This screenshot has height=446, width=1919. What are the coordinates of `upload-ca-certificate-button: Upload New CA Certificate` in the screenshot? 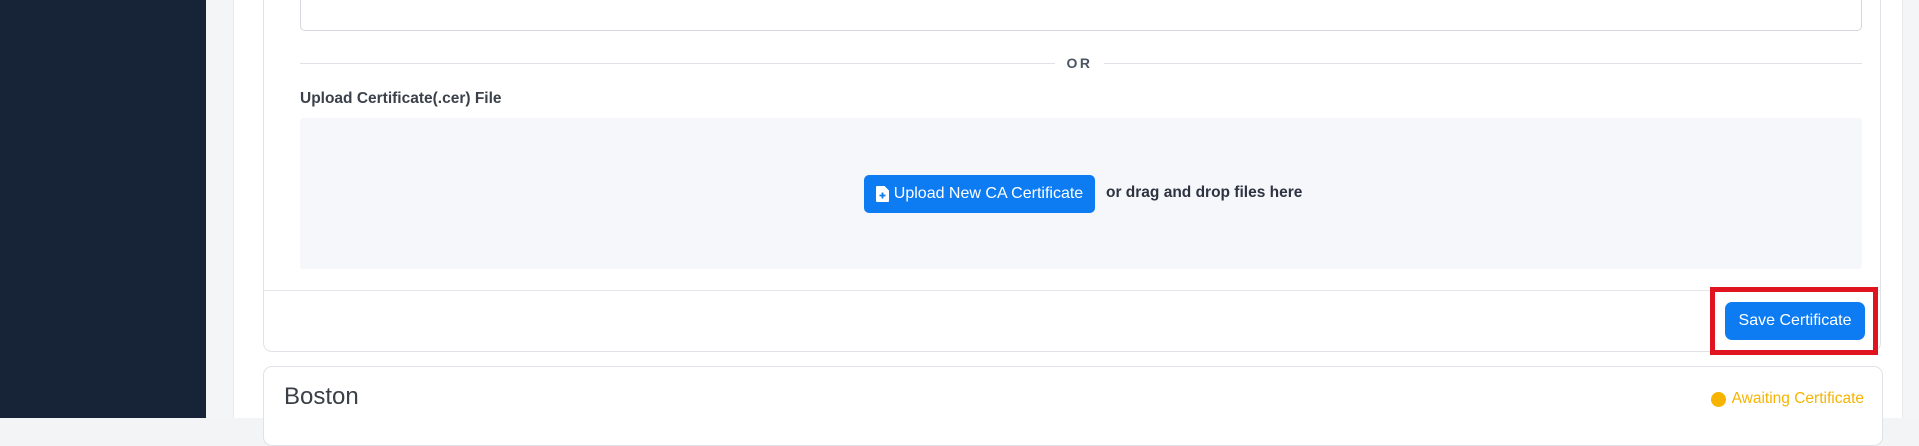 It's located at (979, 194).